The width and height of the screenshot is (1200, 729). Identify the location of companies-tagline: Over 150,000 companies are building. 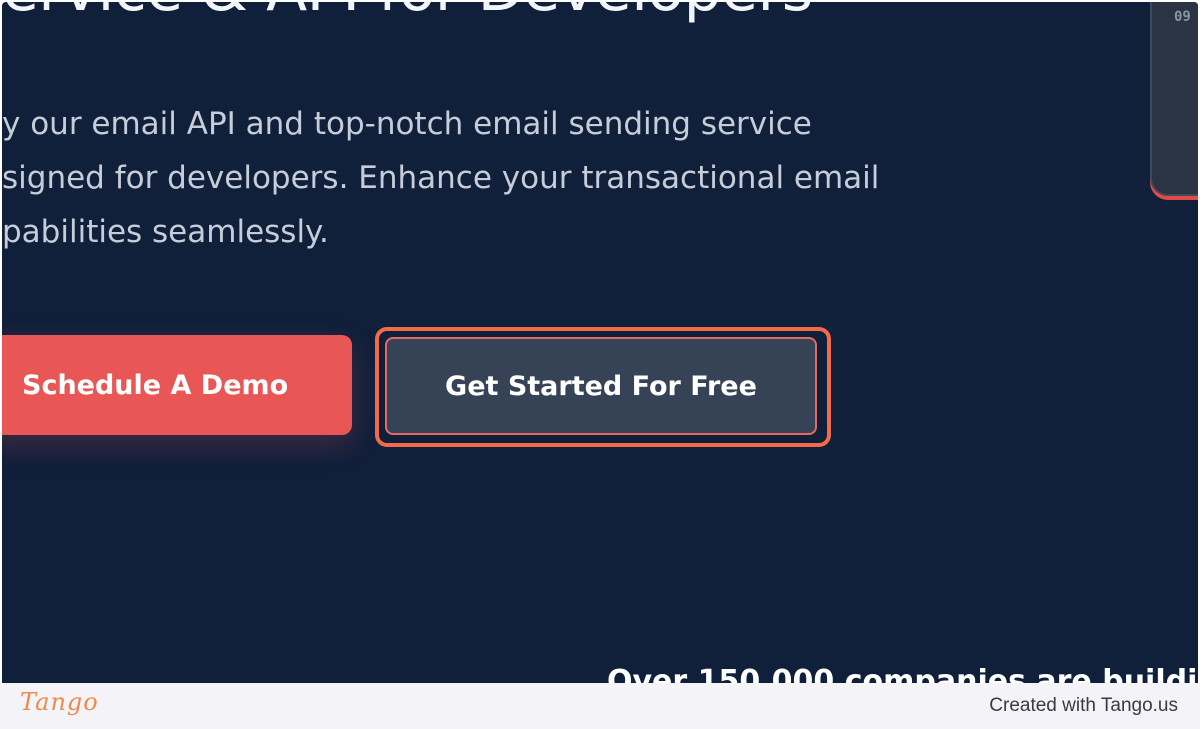
(902, 674).